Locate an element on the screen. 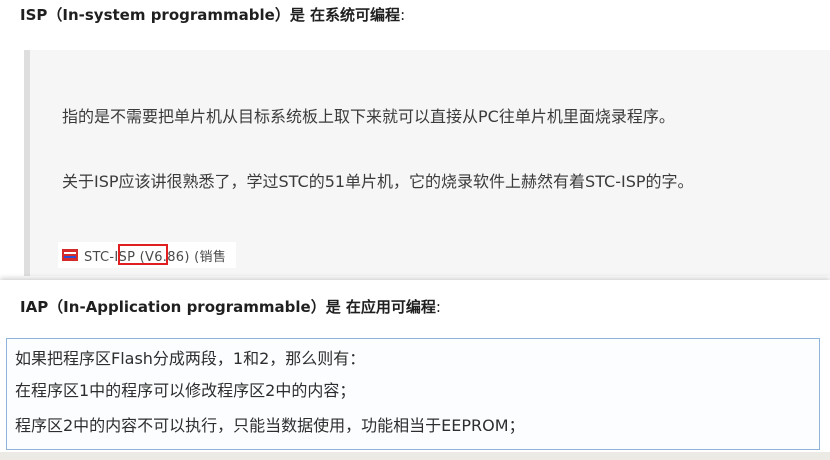 This screenshot has width=830, height=460. isp-heading-text: ISP（In-system programmable）是 在系统可编程 is located at coordinates (210, 15).